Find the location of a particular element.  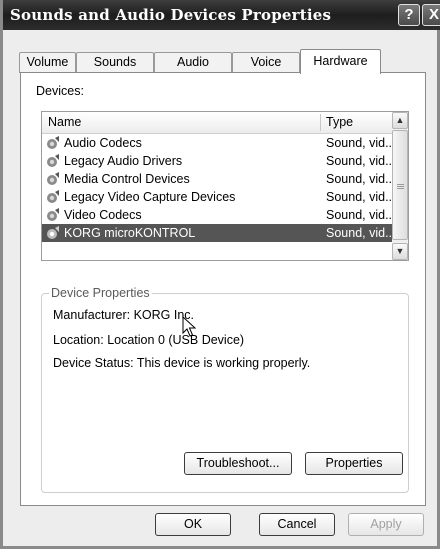

column-header-type: Type is located at coordinates (339, 122).